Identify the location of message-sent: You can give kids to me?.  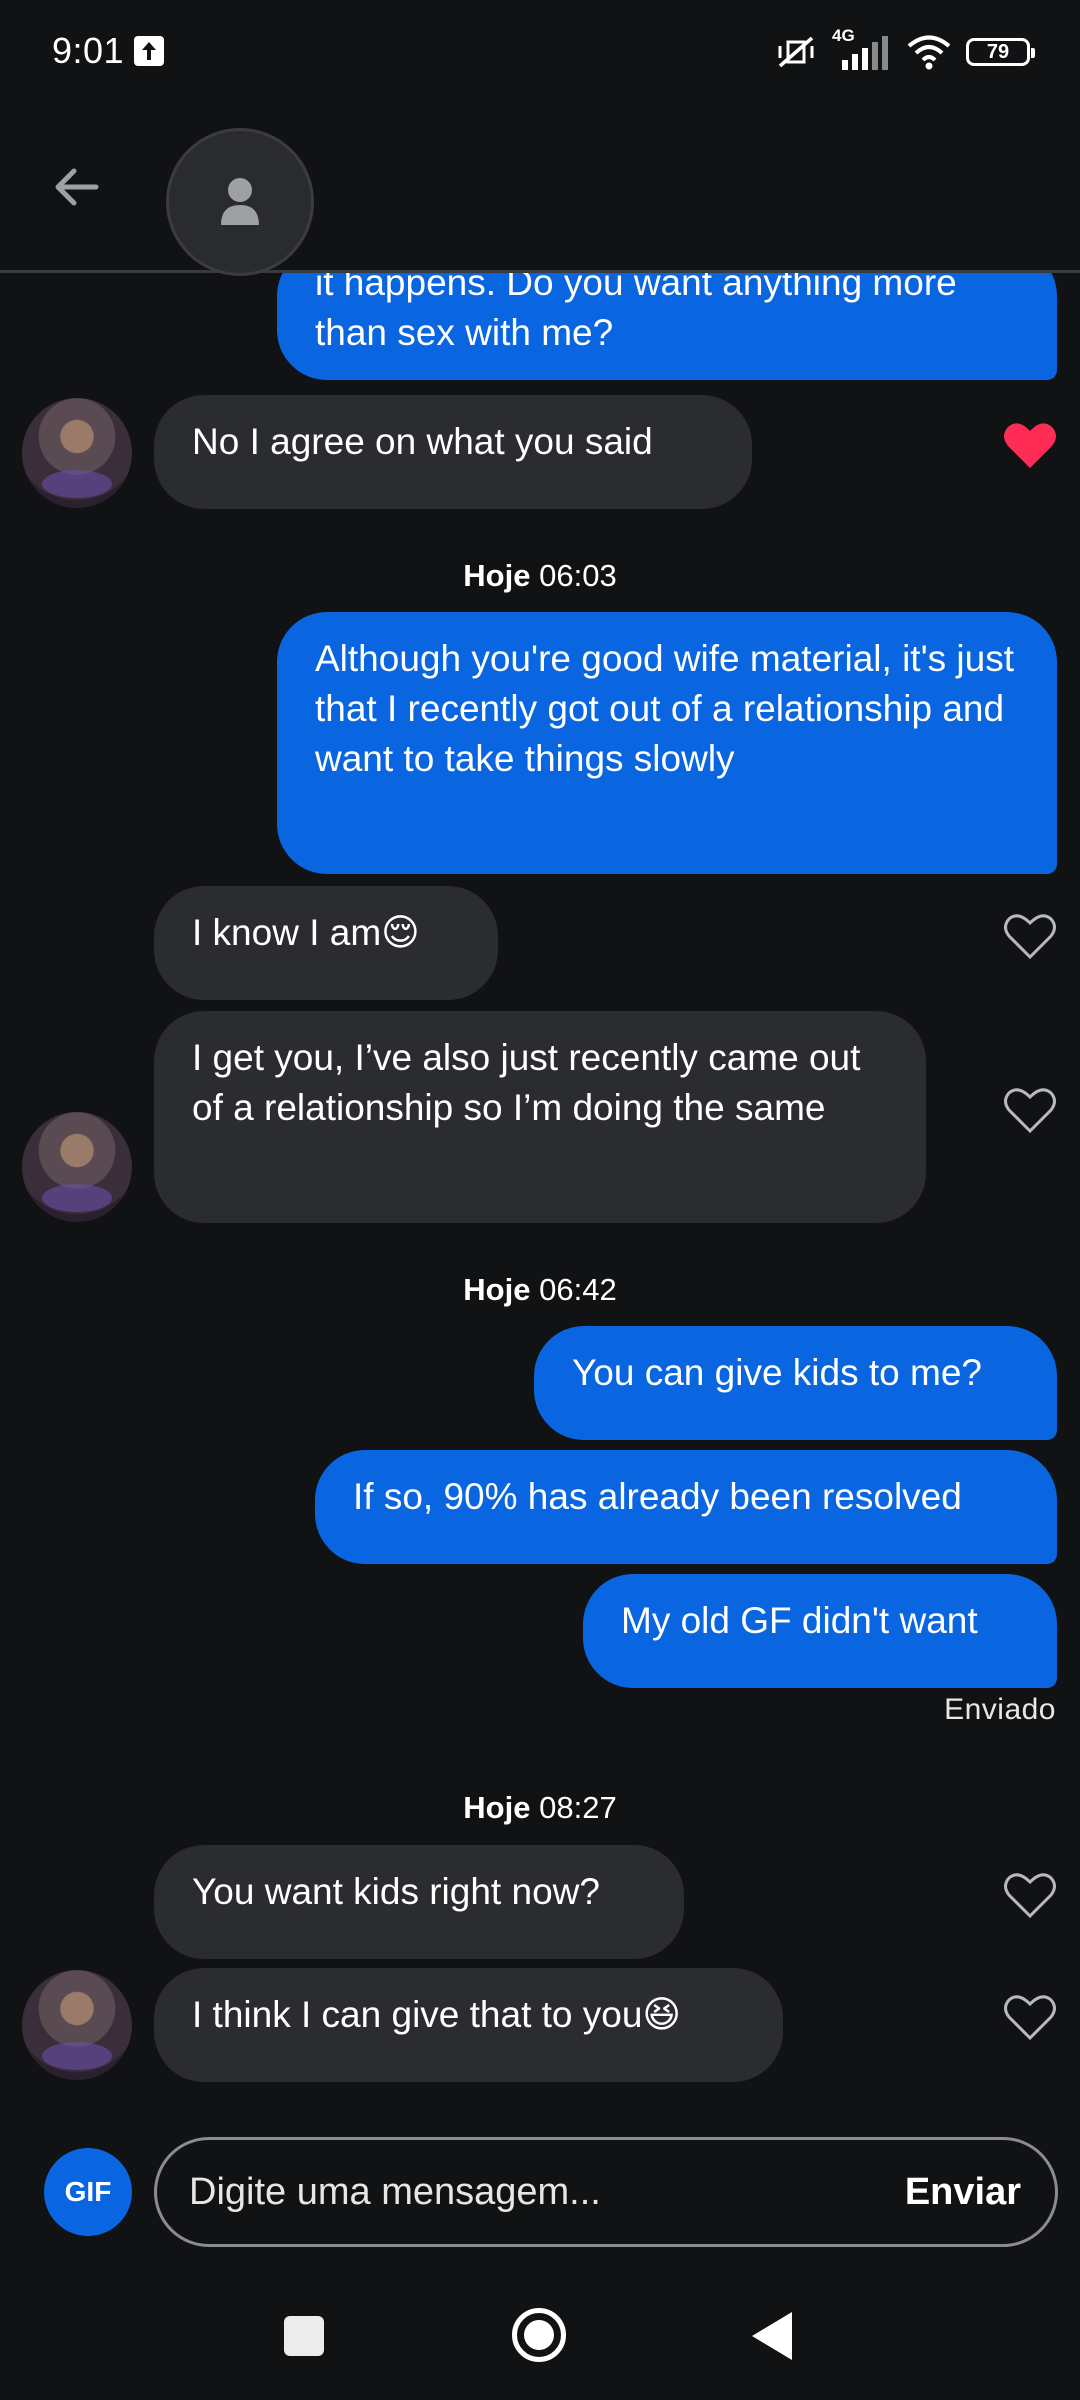
(795, 1383).